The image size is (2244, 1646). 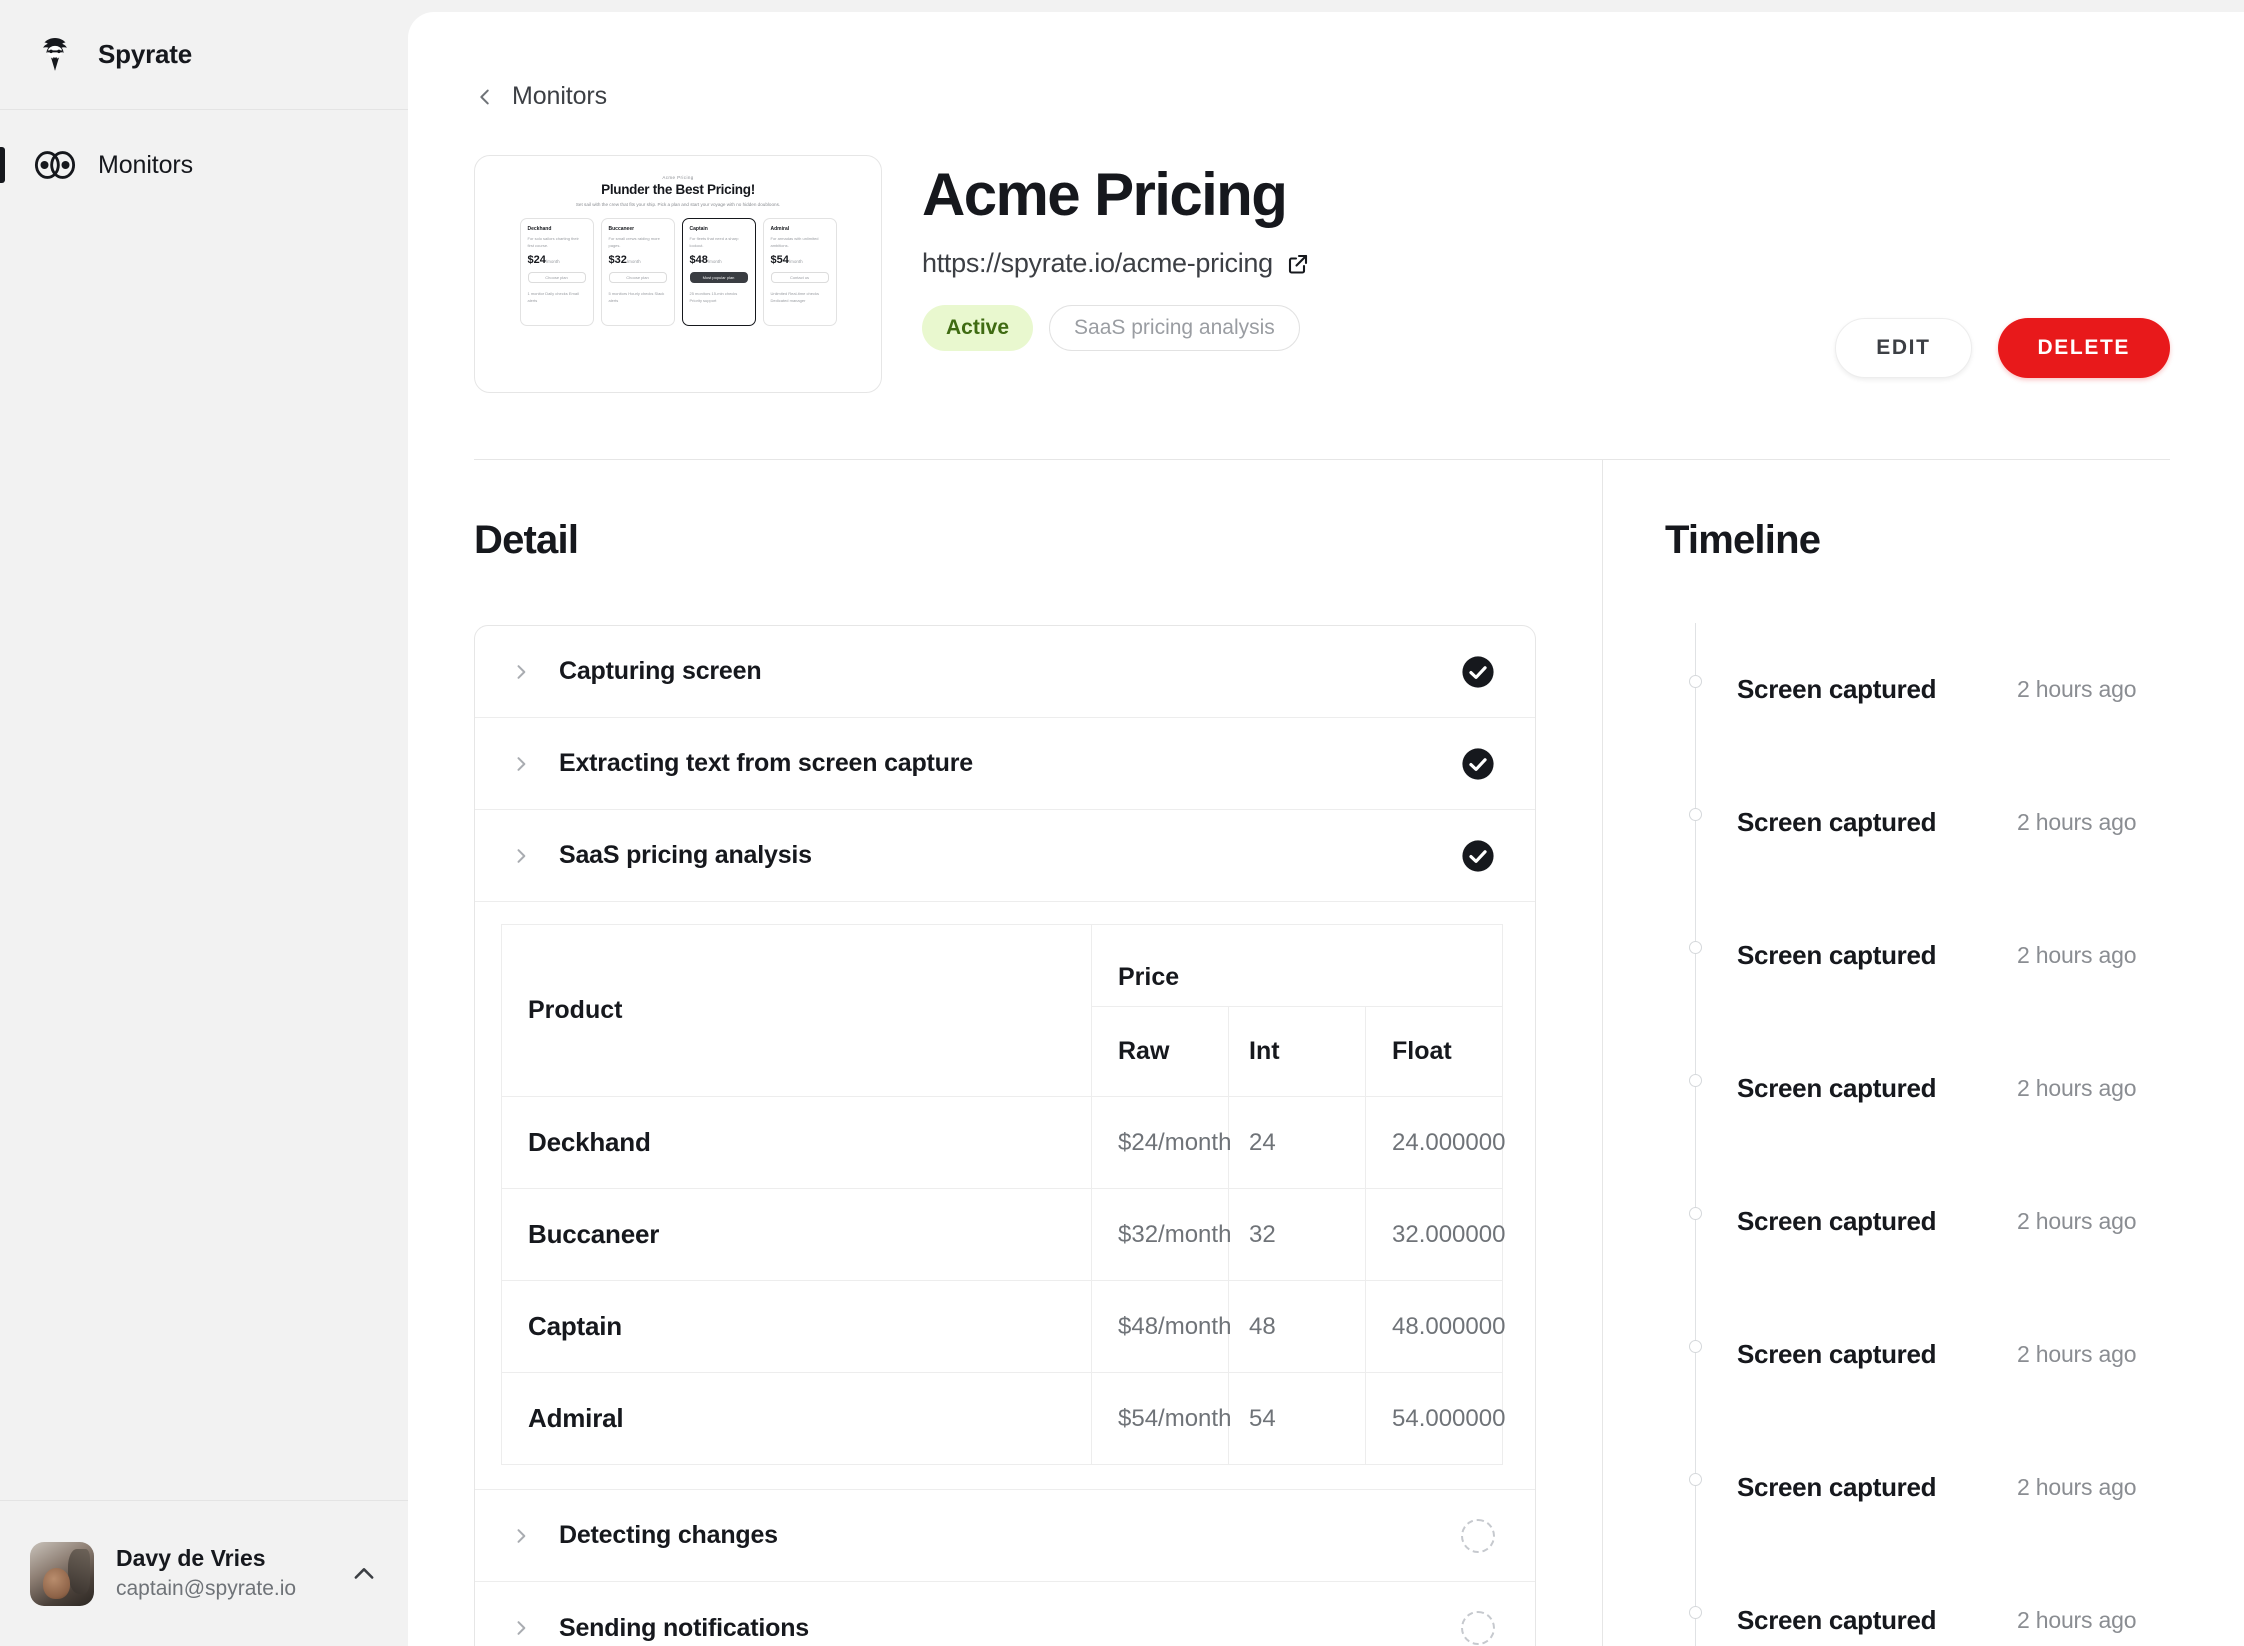 I want to click on thumbnail-title: Plunder the Best Pricing!, so click(x=678, y=189).